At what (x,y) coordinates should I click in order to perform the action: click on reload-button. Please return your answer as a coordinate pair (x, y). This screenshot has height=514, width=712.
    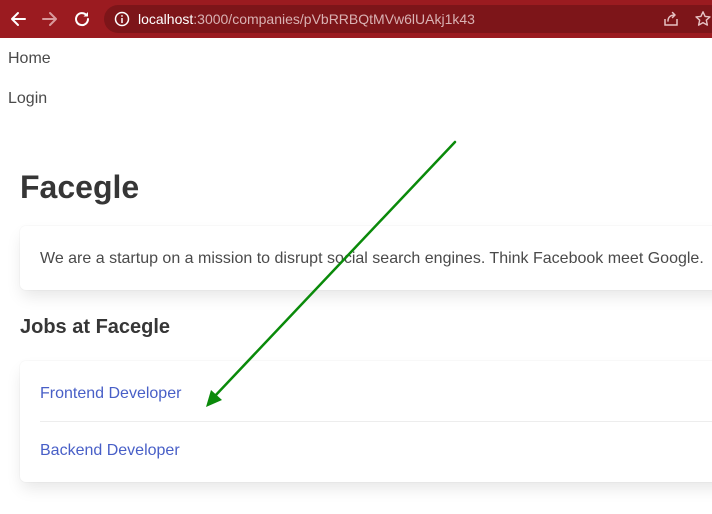
    Looking at the image, I should click on (82, 19).